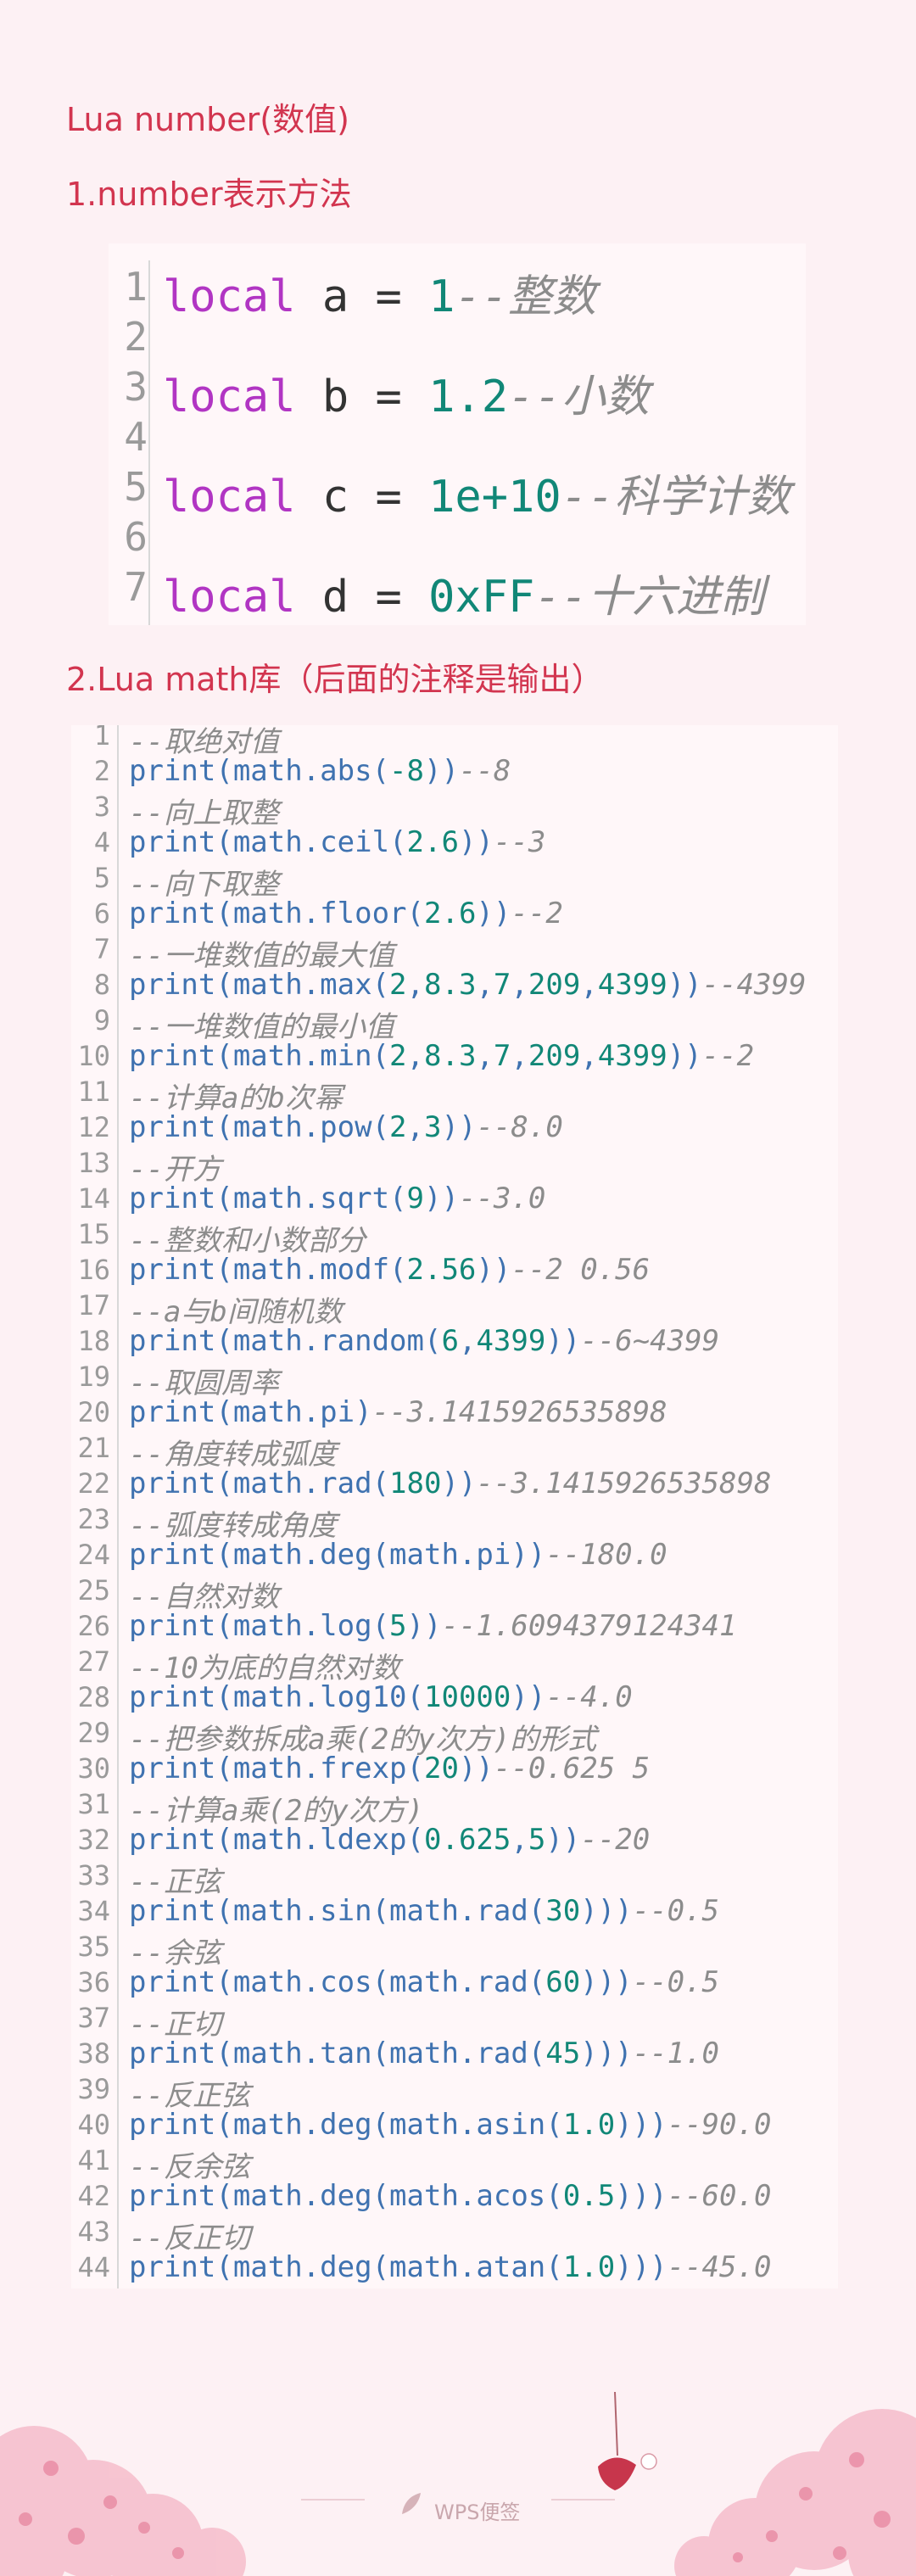 Image resolution: width=916 pixels, height=2576 pixels. I want to click on code-text: print(math.abs(-8))--8, so click(320, 771).